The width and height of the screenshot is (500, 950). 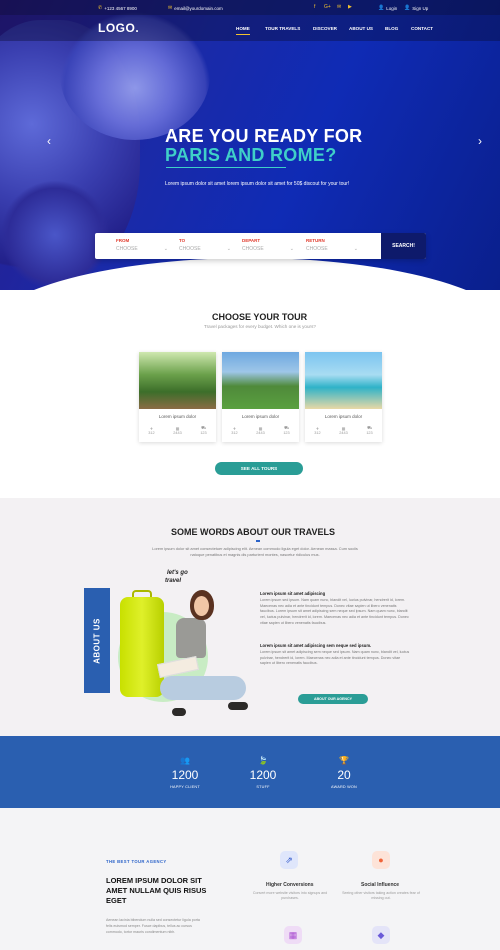 What do you see at coordinates (142, 245) in the screenshot?
I see `from-select: FROM CHOOSE ⌄` at bounding box center [142, 245].